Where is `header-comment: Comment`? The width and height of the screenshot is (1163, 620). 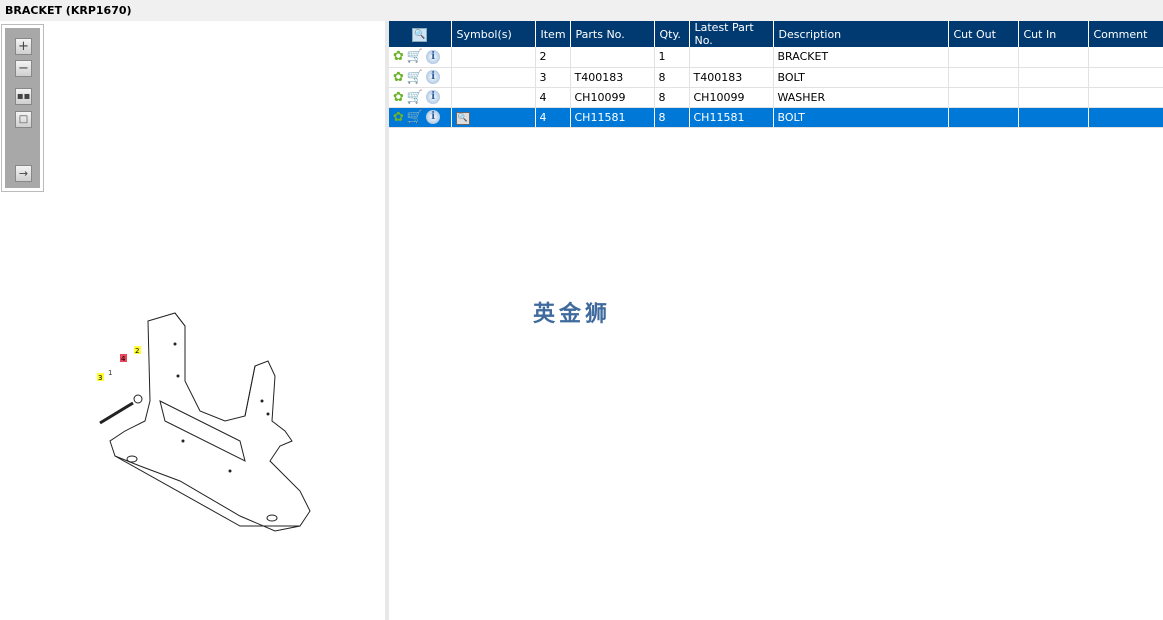
header-comment: Comment is located at coordinates (1125, 34).